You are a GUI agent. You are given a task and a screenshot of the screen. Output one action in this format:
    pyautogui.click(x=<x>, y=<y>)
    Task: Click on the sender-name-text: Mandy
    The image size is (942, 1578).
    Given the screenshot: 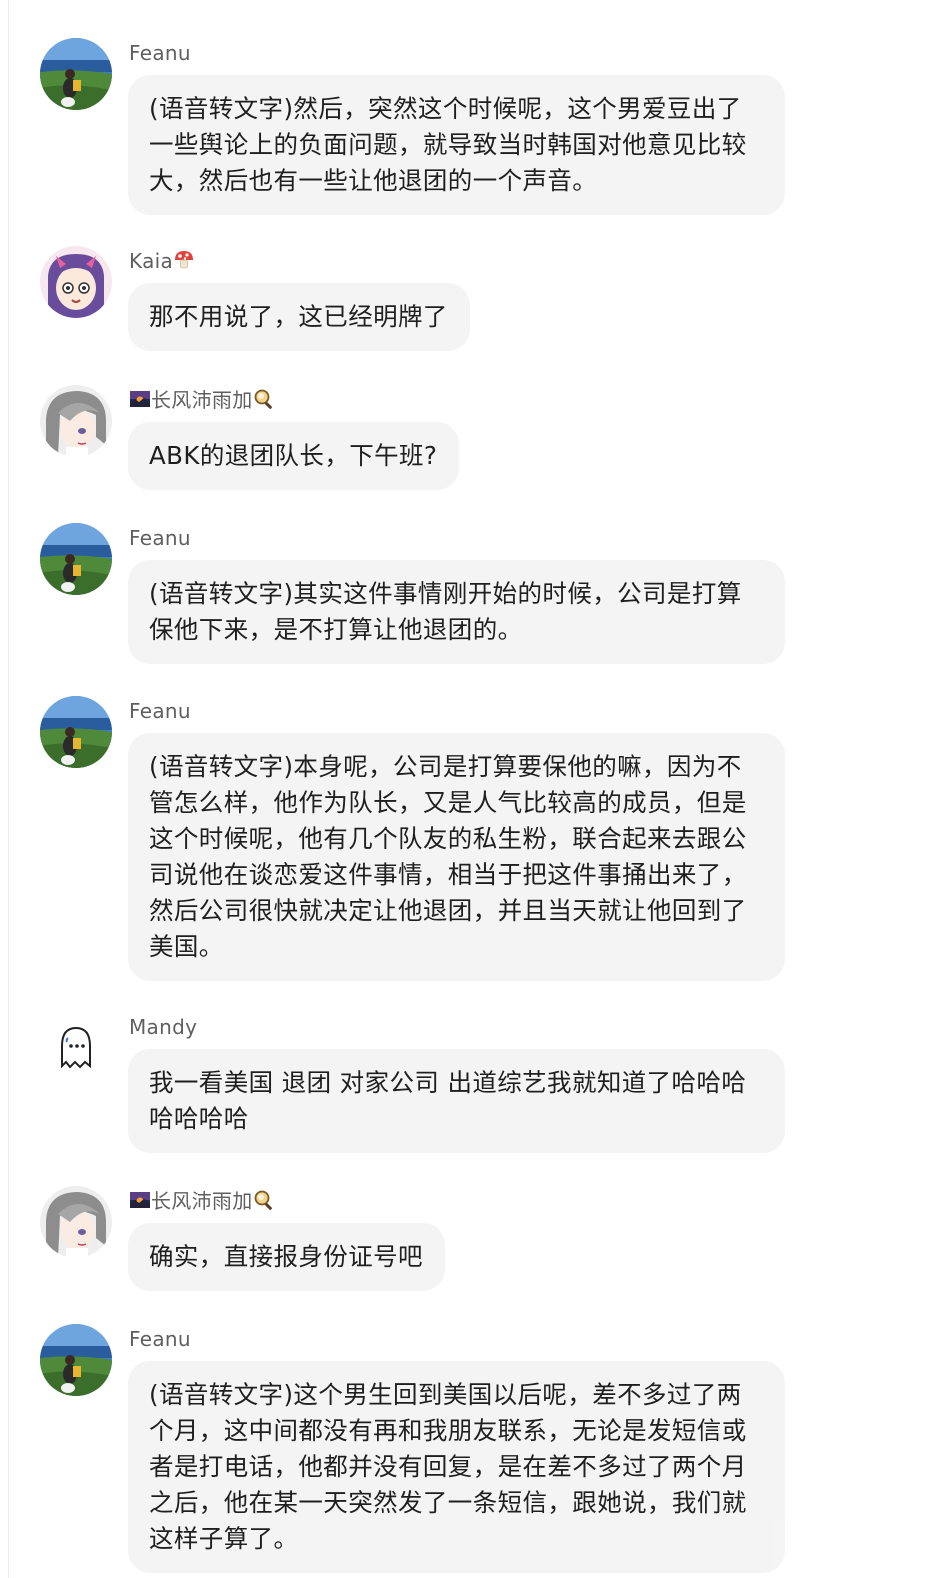 What is the action you would take?
    pyautogui.click(x=163, y=1027)
    